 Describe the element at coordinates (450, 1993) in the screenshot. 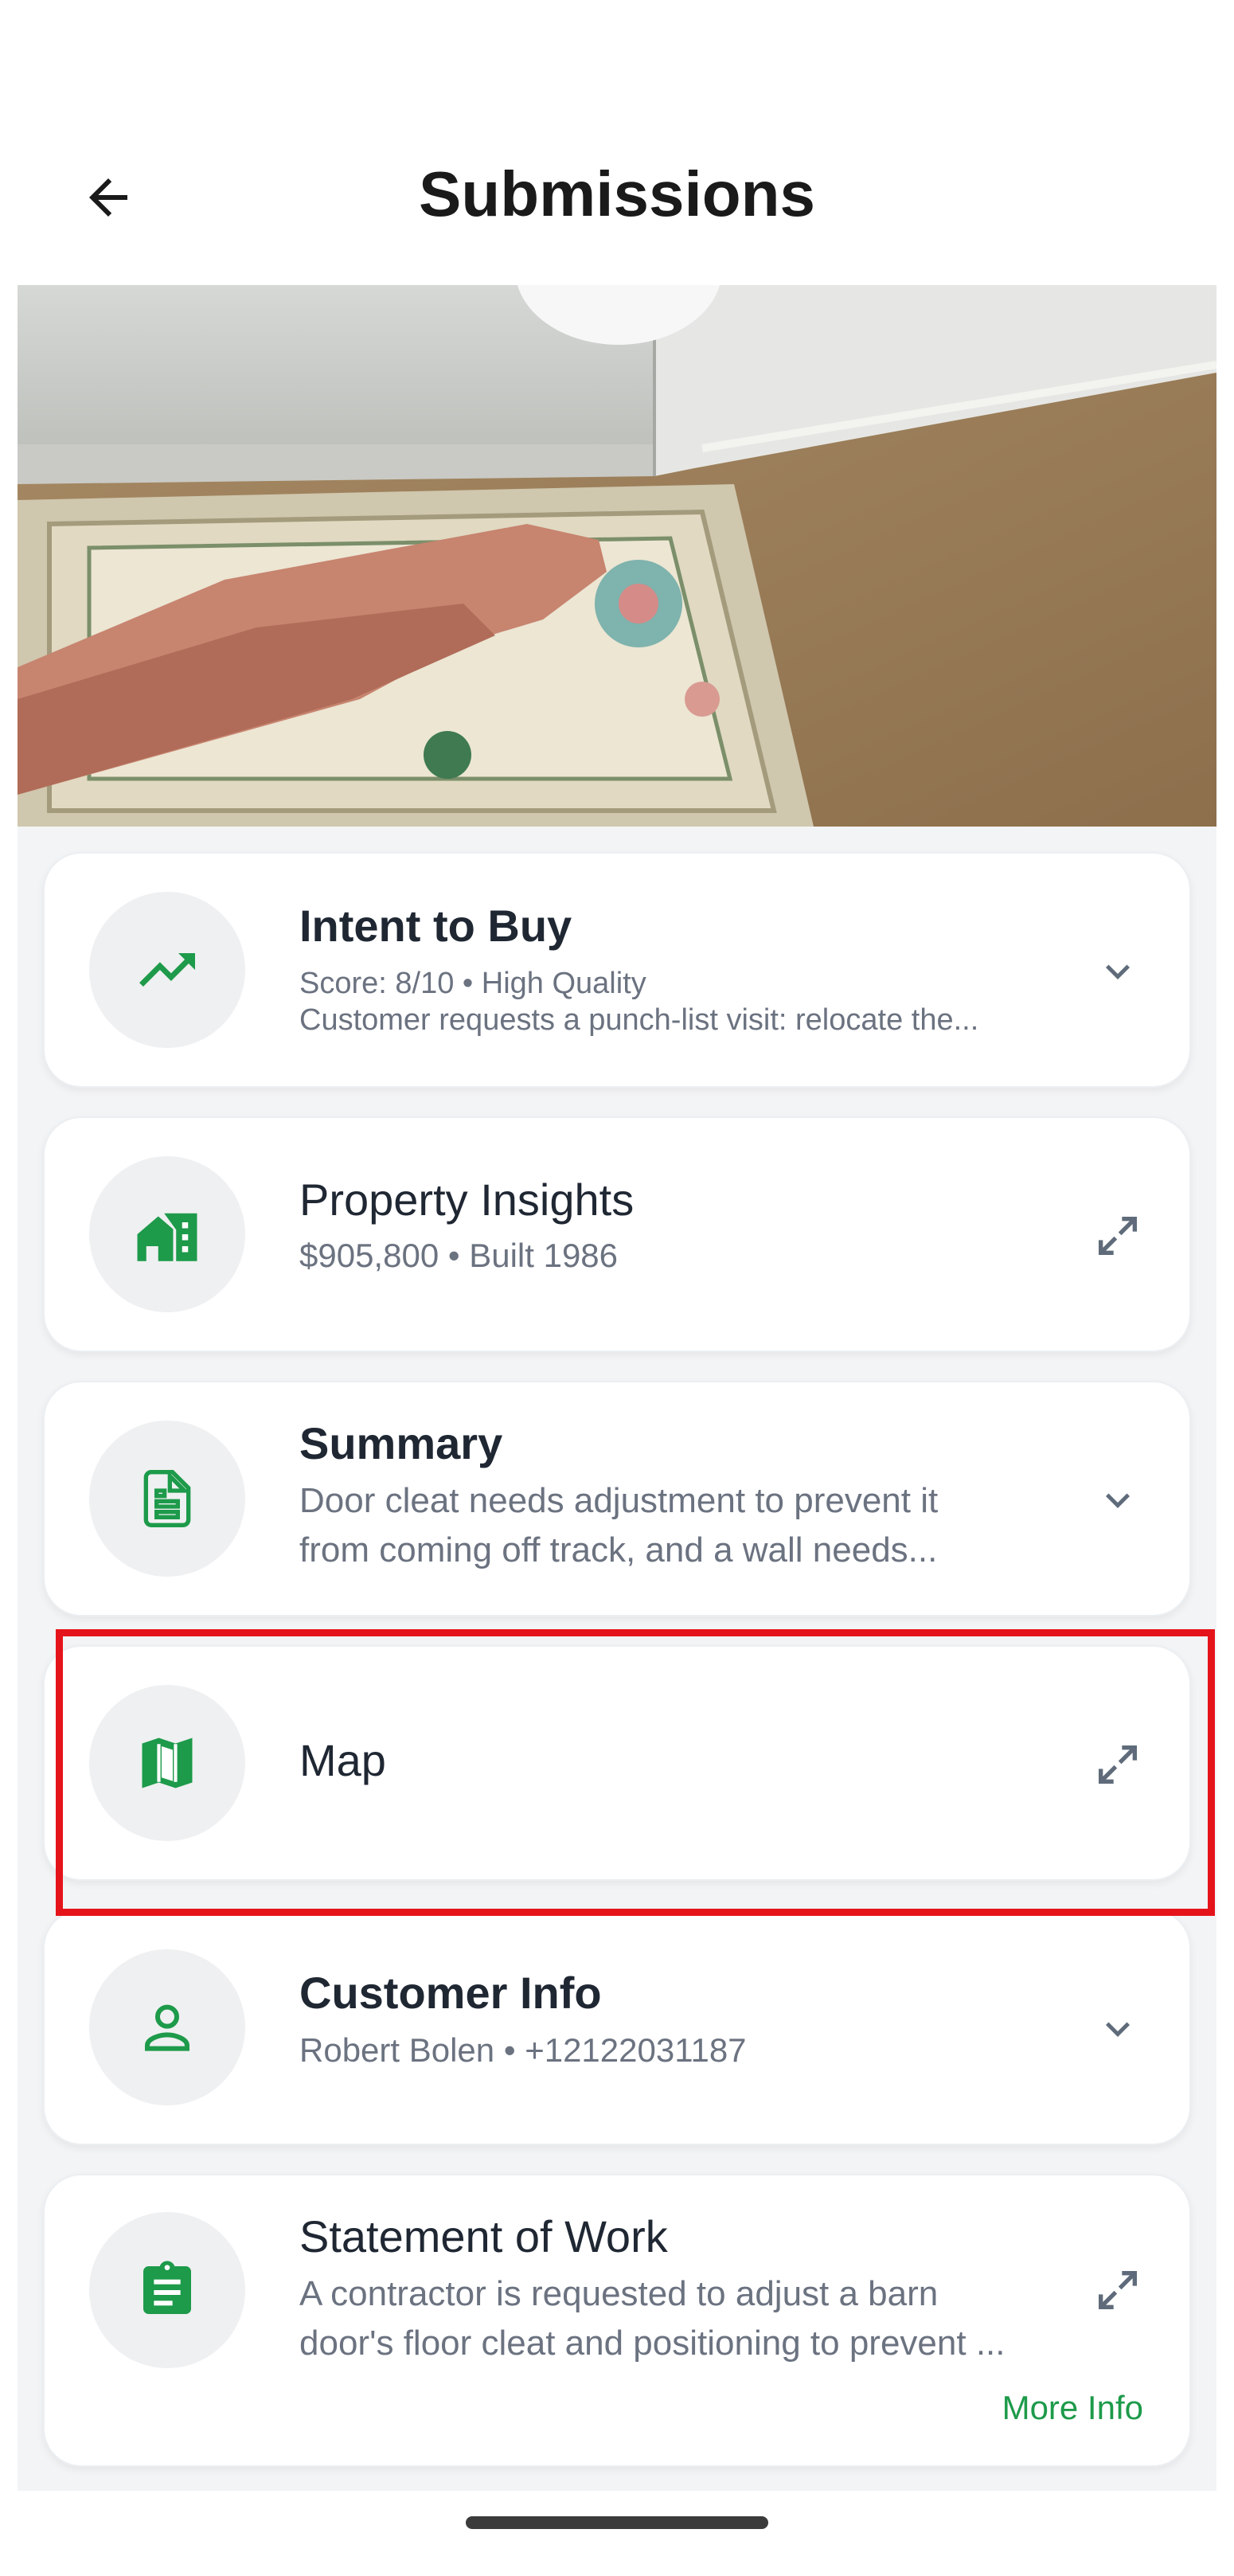

I see `card-title: Customer Info` at that location.